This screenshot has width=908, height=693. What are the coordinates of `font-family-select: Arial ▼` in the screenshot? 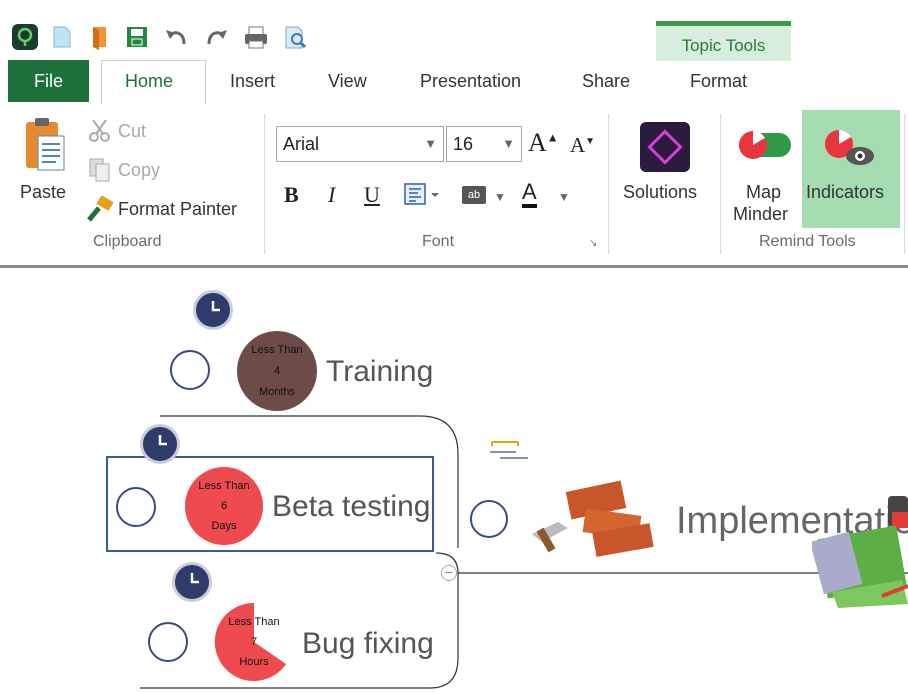 It's located at (360, 144).